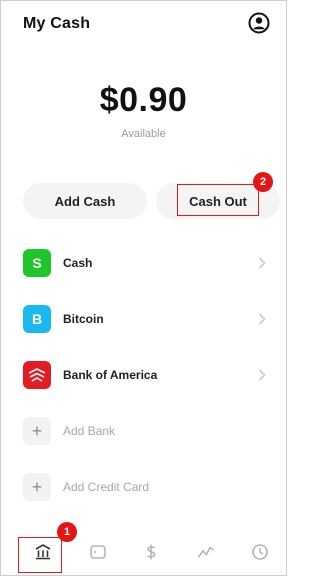 The width and height of the screenshot is (320, 578). I want to click on cash-icon: S, so click(37, 263).